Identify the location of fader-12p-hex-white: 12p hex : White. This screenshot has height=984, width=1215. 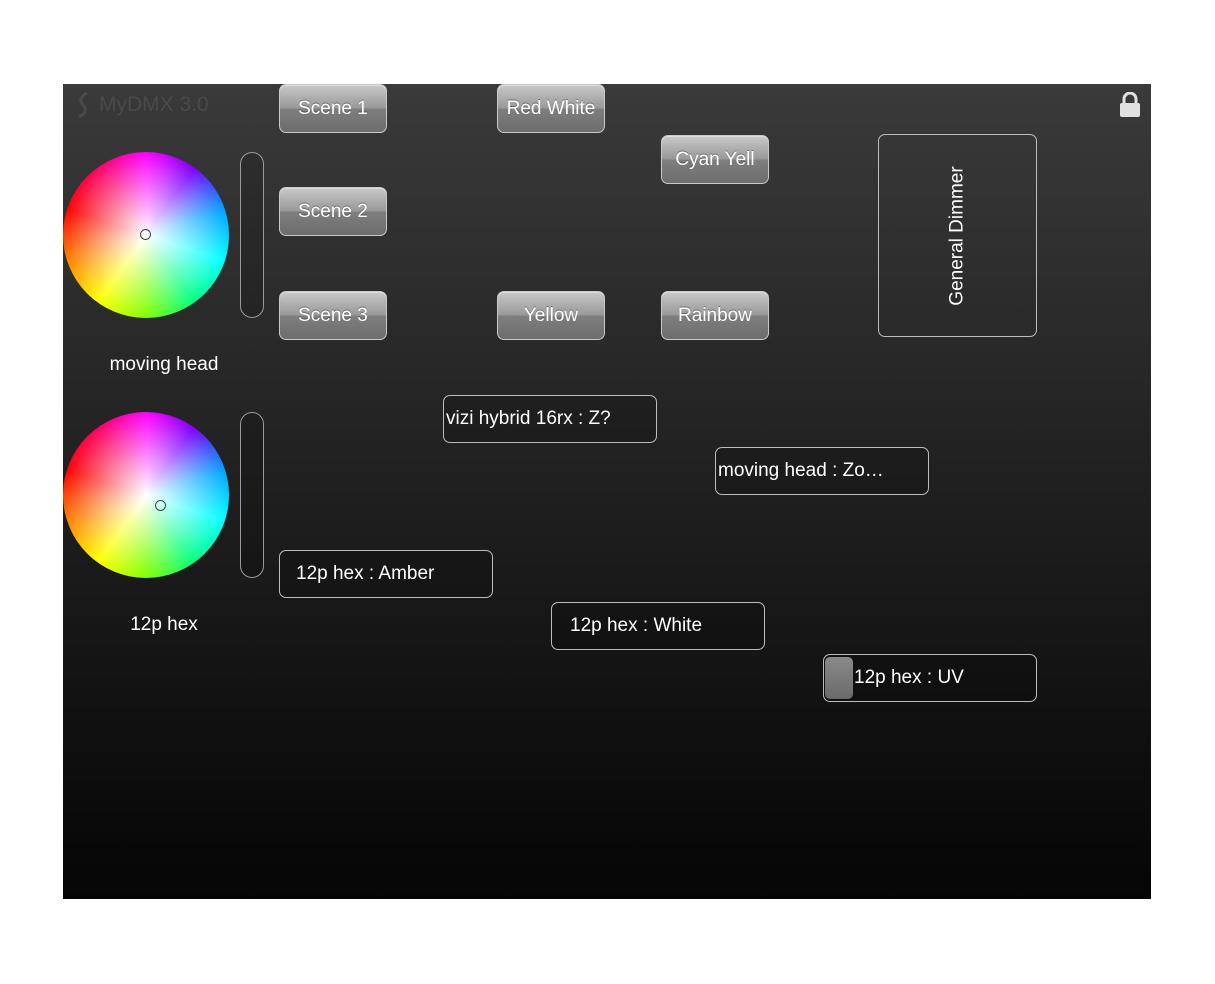
(658, 626).